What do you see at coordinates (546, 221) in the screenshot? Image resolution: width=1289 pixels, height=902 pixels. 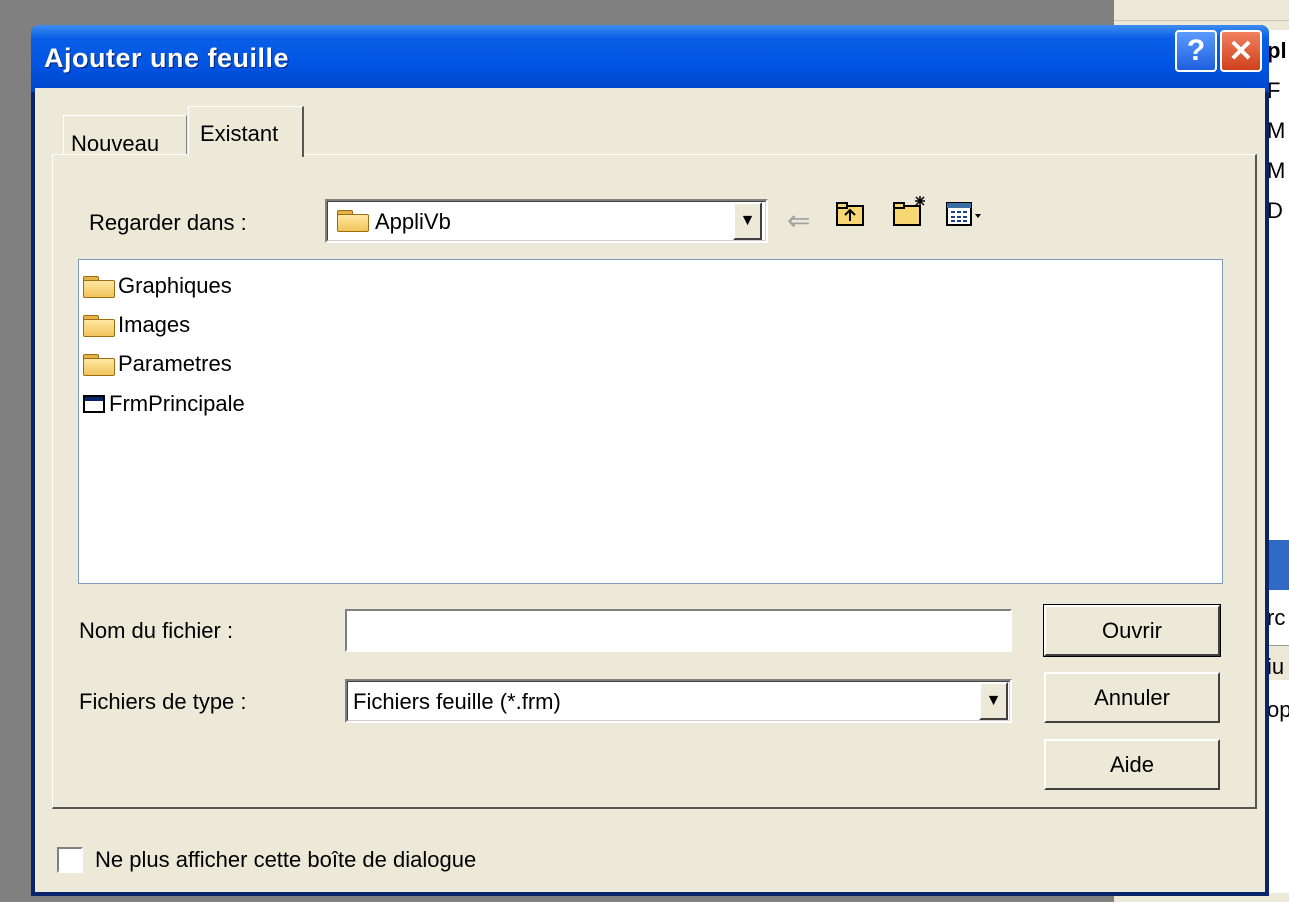 I see `look-in-dropdown: AppliVb ▼` at bounding box center [546, 221].